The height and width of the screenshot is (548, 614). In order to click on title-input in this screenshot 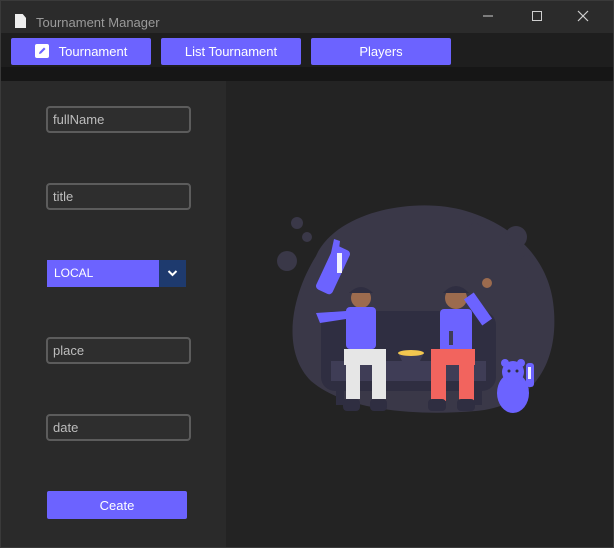, I will do `click(118, 196)`.